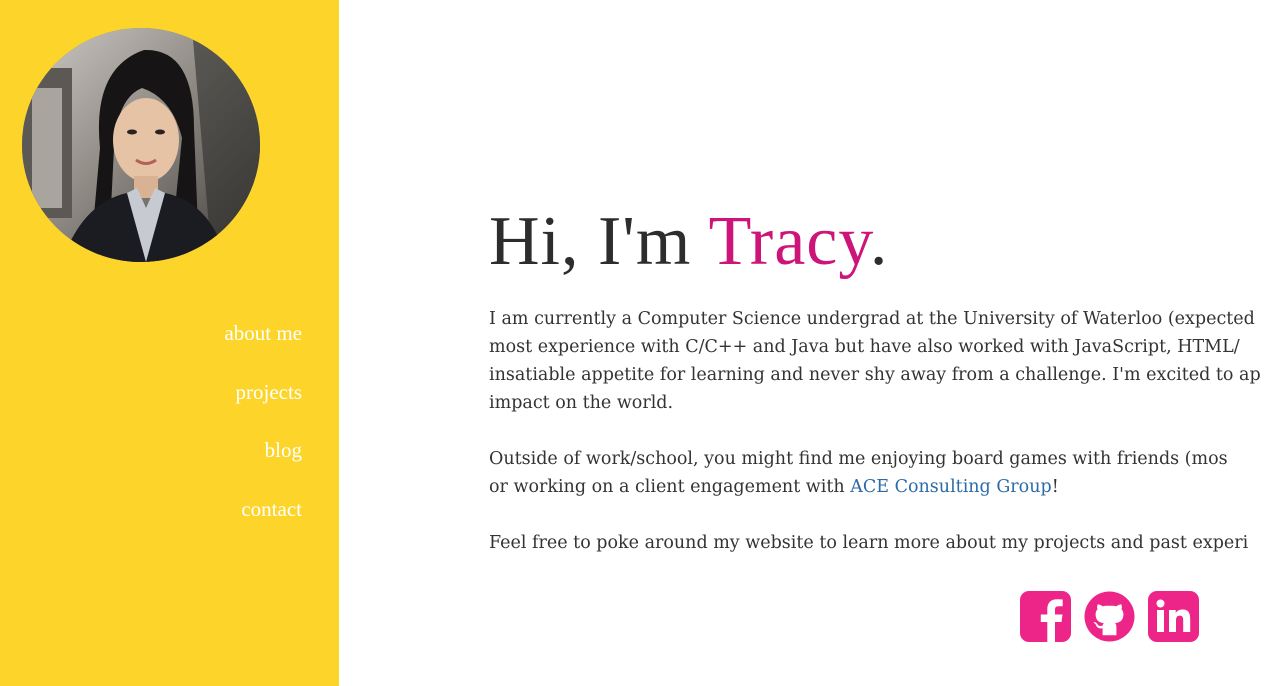  I want to click on nav-link-blog: blog, so click(263, 450).